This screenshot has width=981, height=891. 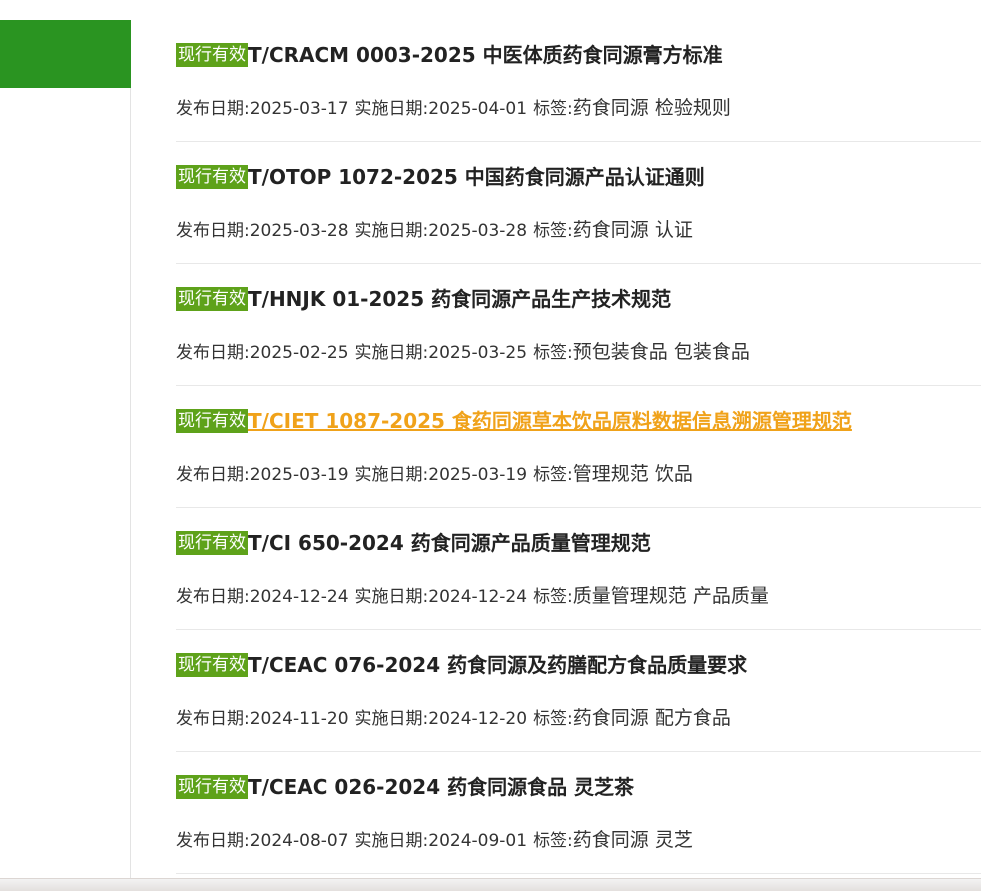 I want to click on publish-date: 2025-03-28, so click(x=299, y=231).